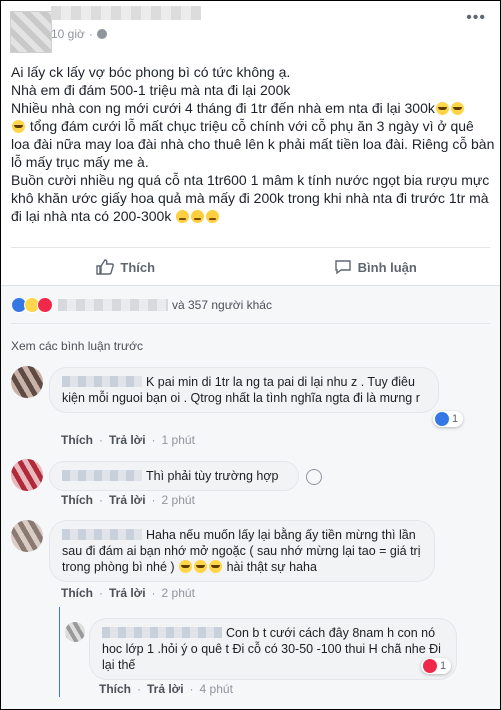 The height and width of the screenshot is (710, 501). Describe the element at coordinates (216, 689) in the screenshot. I see `comment-time: 4 phút` at that location.